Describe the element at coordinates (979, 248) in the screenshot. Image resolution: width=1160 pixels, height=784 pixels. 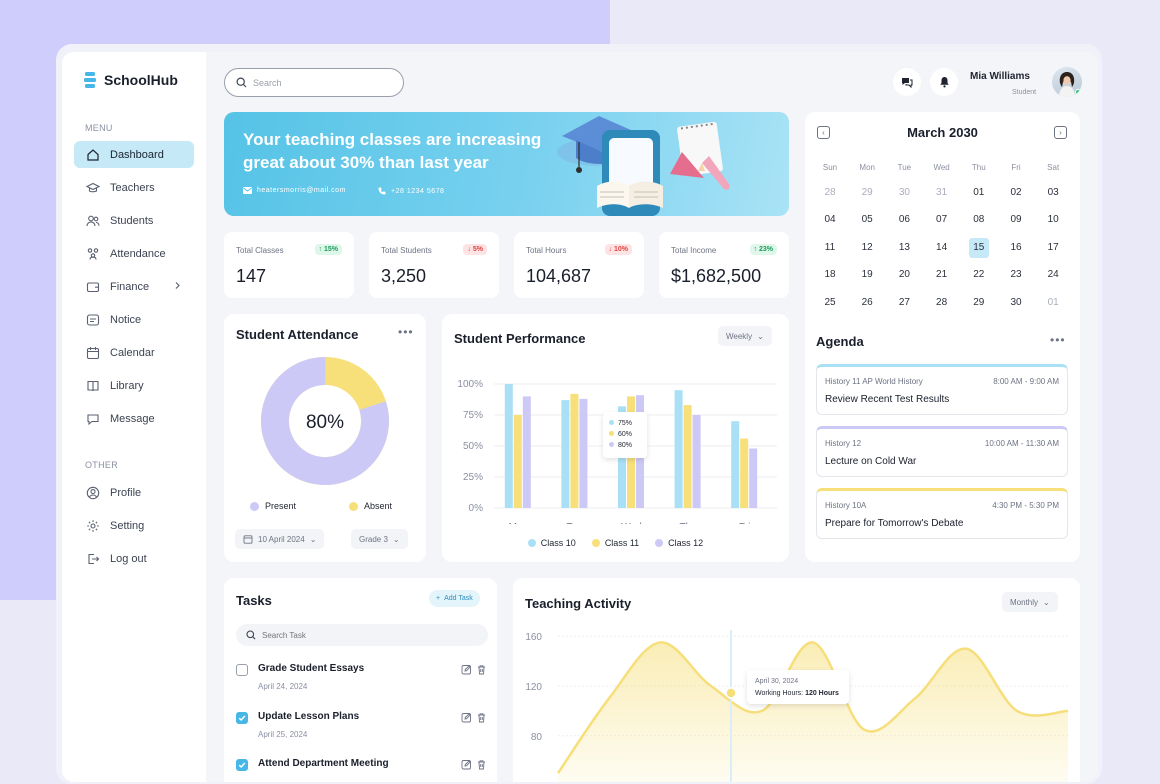
I see `calendar-date-today: 15` at that location.